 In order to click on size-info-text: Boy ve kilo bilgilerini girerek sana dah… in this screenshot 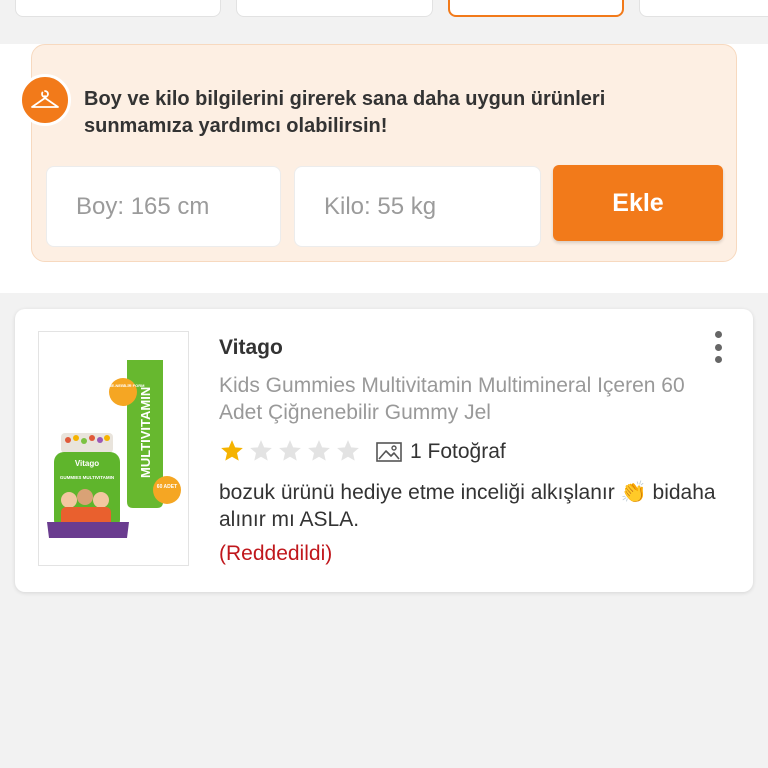, I will do `click(345, 112)`.